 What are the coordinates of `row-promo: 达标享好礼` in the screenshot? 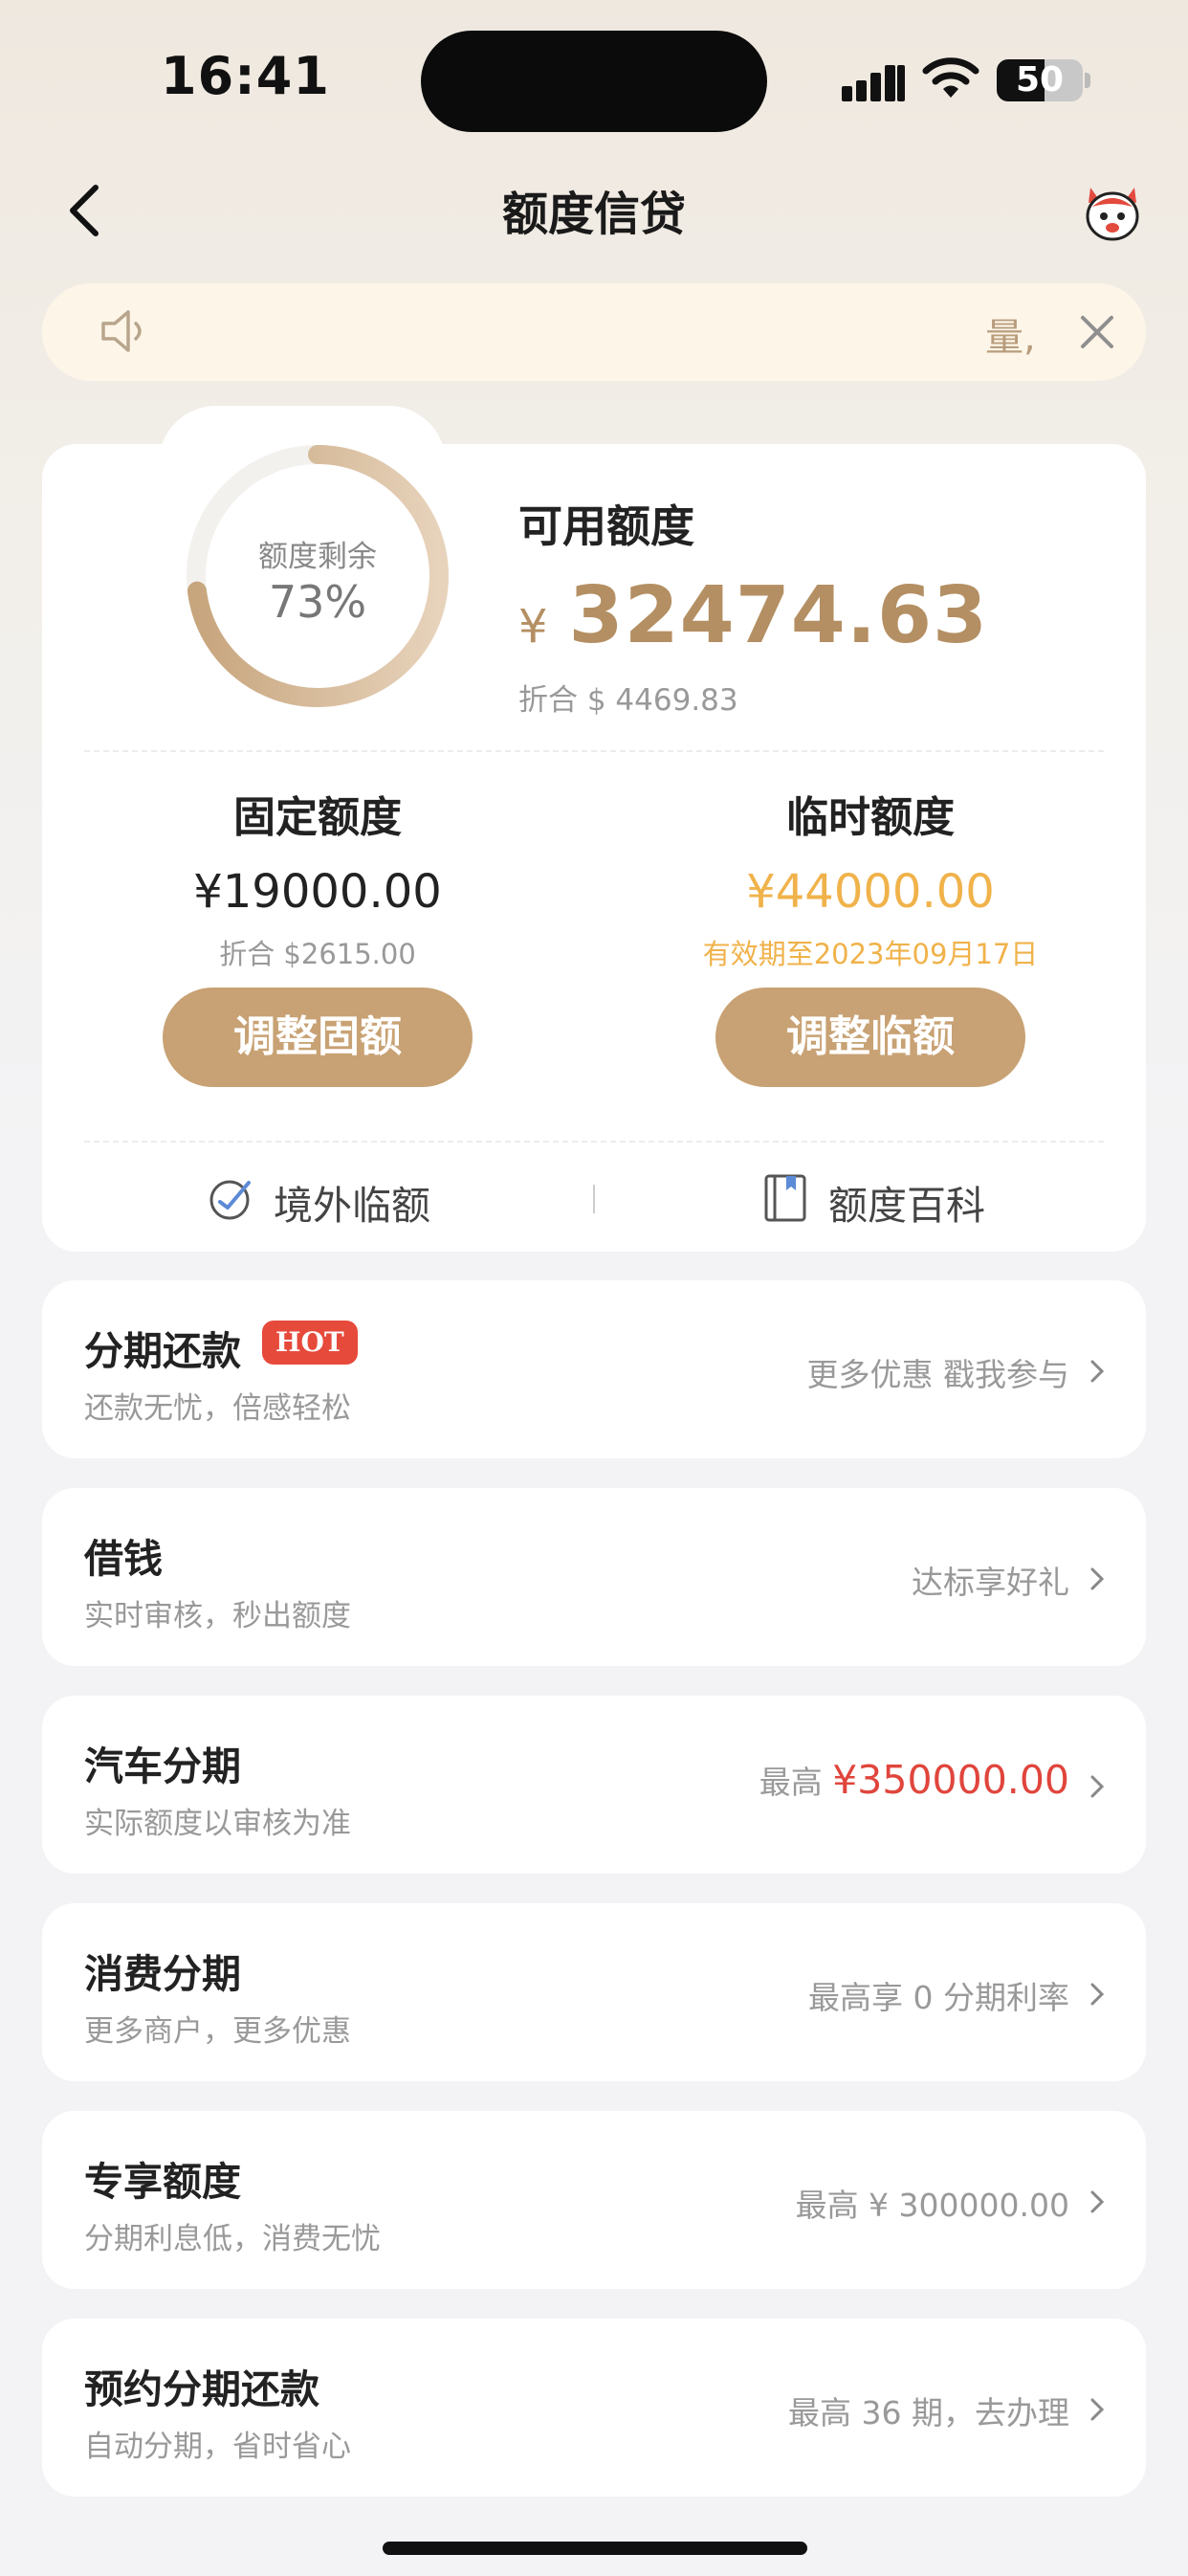 It's located at (990, 1582).